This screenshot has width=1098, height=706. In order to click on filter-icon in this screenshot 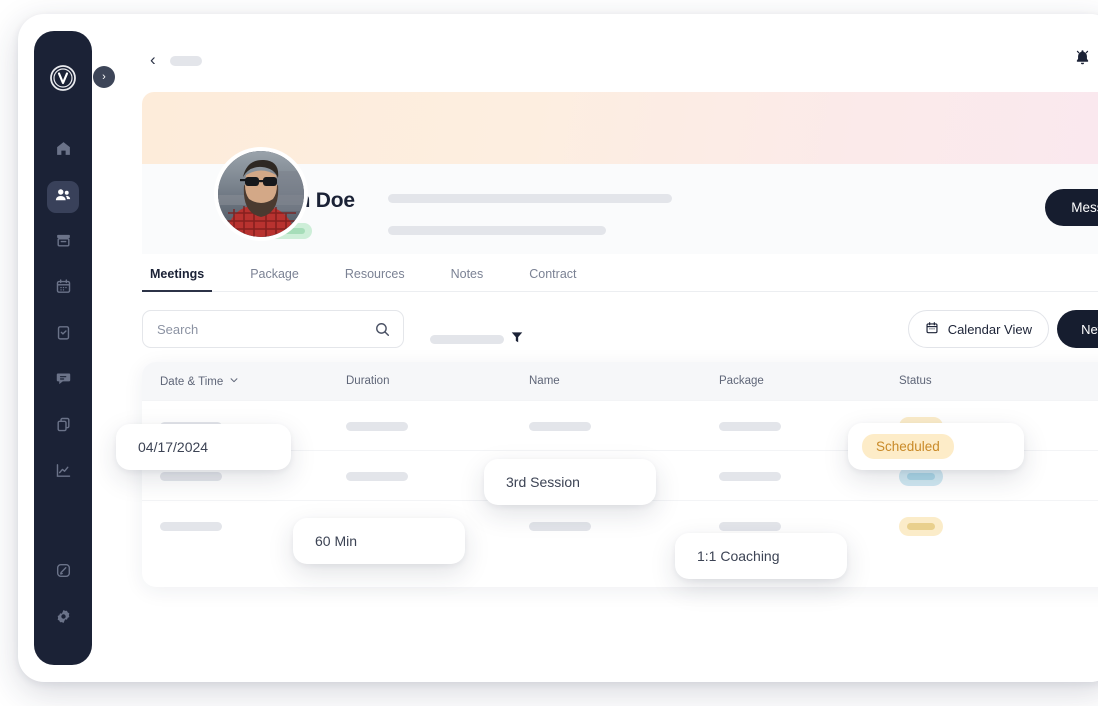, I will do `click(517, 339)`.